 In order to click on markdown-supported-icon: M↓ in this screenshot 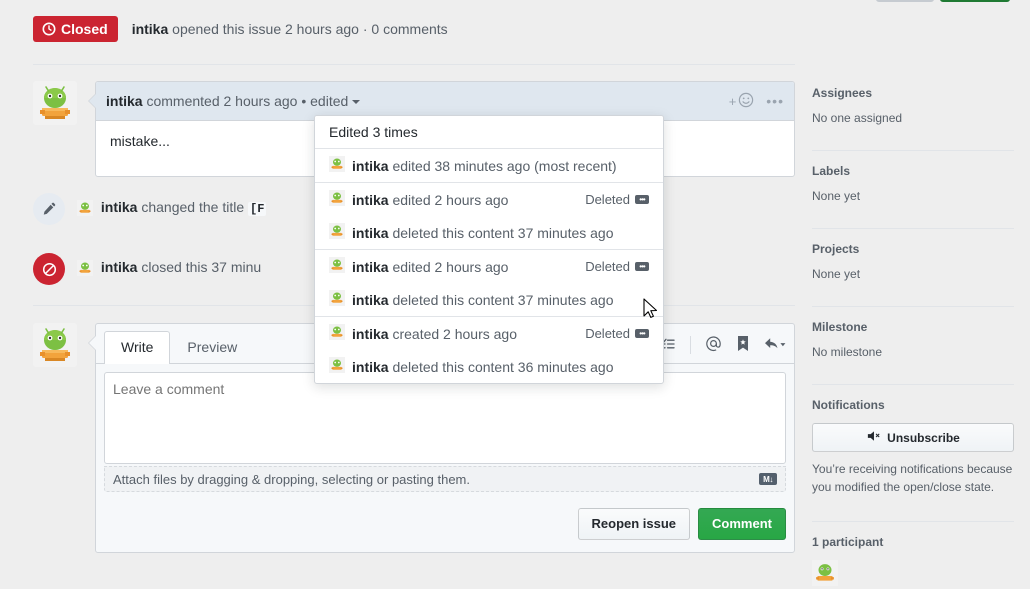, I will do `click(768, 479)`.